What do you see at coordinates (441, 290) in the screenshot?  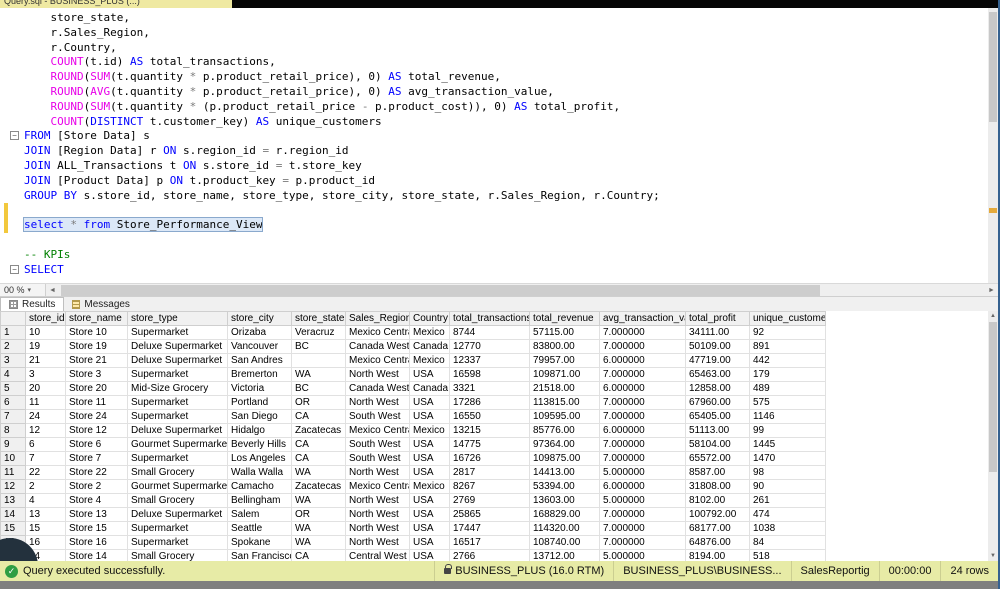 I see `scrollbar-thumb` at bounding box center [441, 290].